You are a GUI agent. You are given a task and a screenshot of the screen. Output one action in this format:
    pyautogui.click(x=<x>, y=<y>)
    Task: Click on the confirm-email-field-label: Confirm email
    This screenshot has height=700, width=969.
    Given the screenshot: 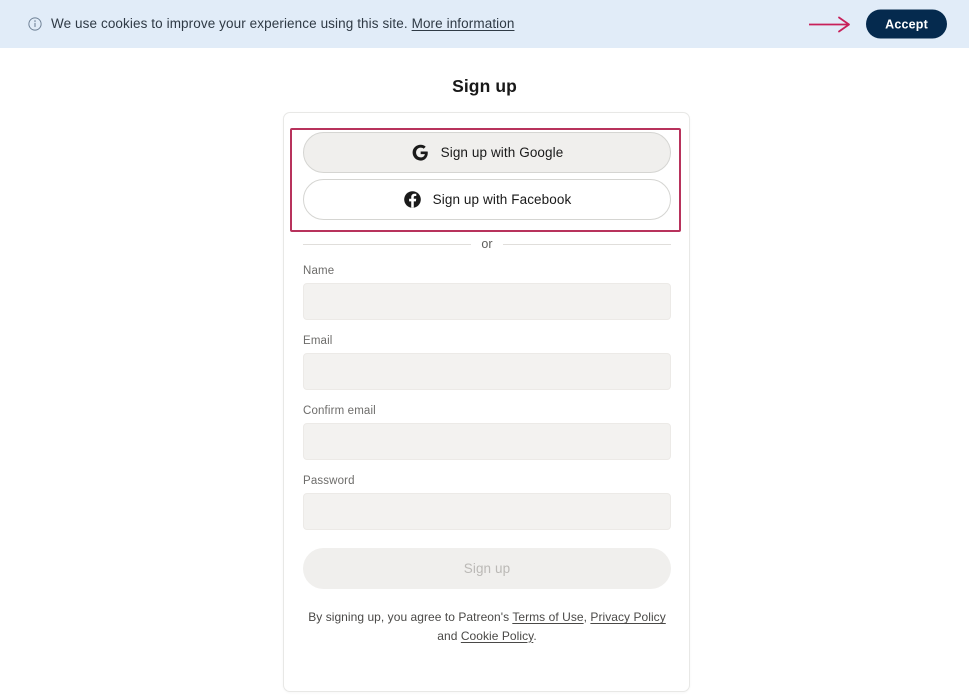 What is the action you would take?
    pyautogui.click(x=339, y=411)
    